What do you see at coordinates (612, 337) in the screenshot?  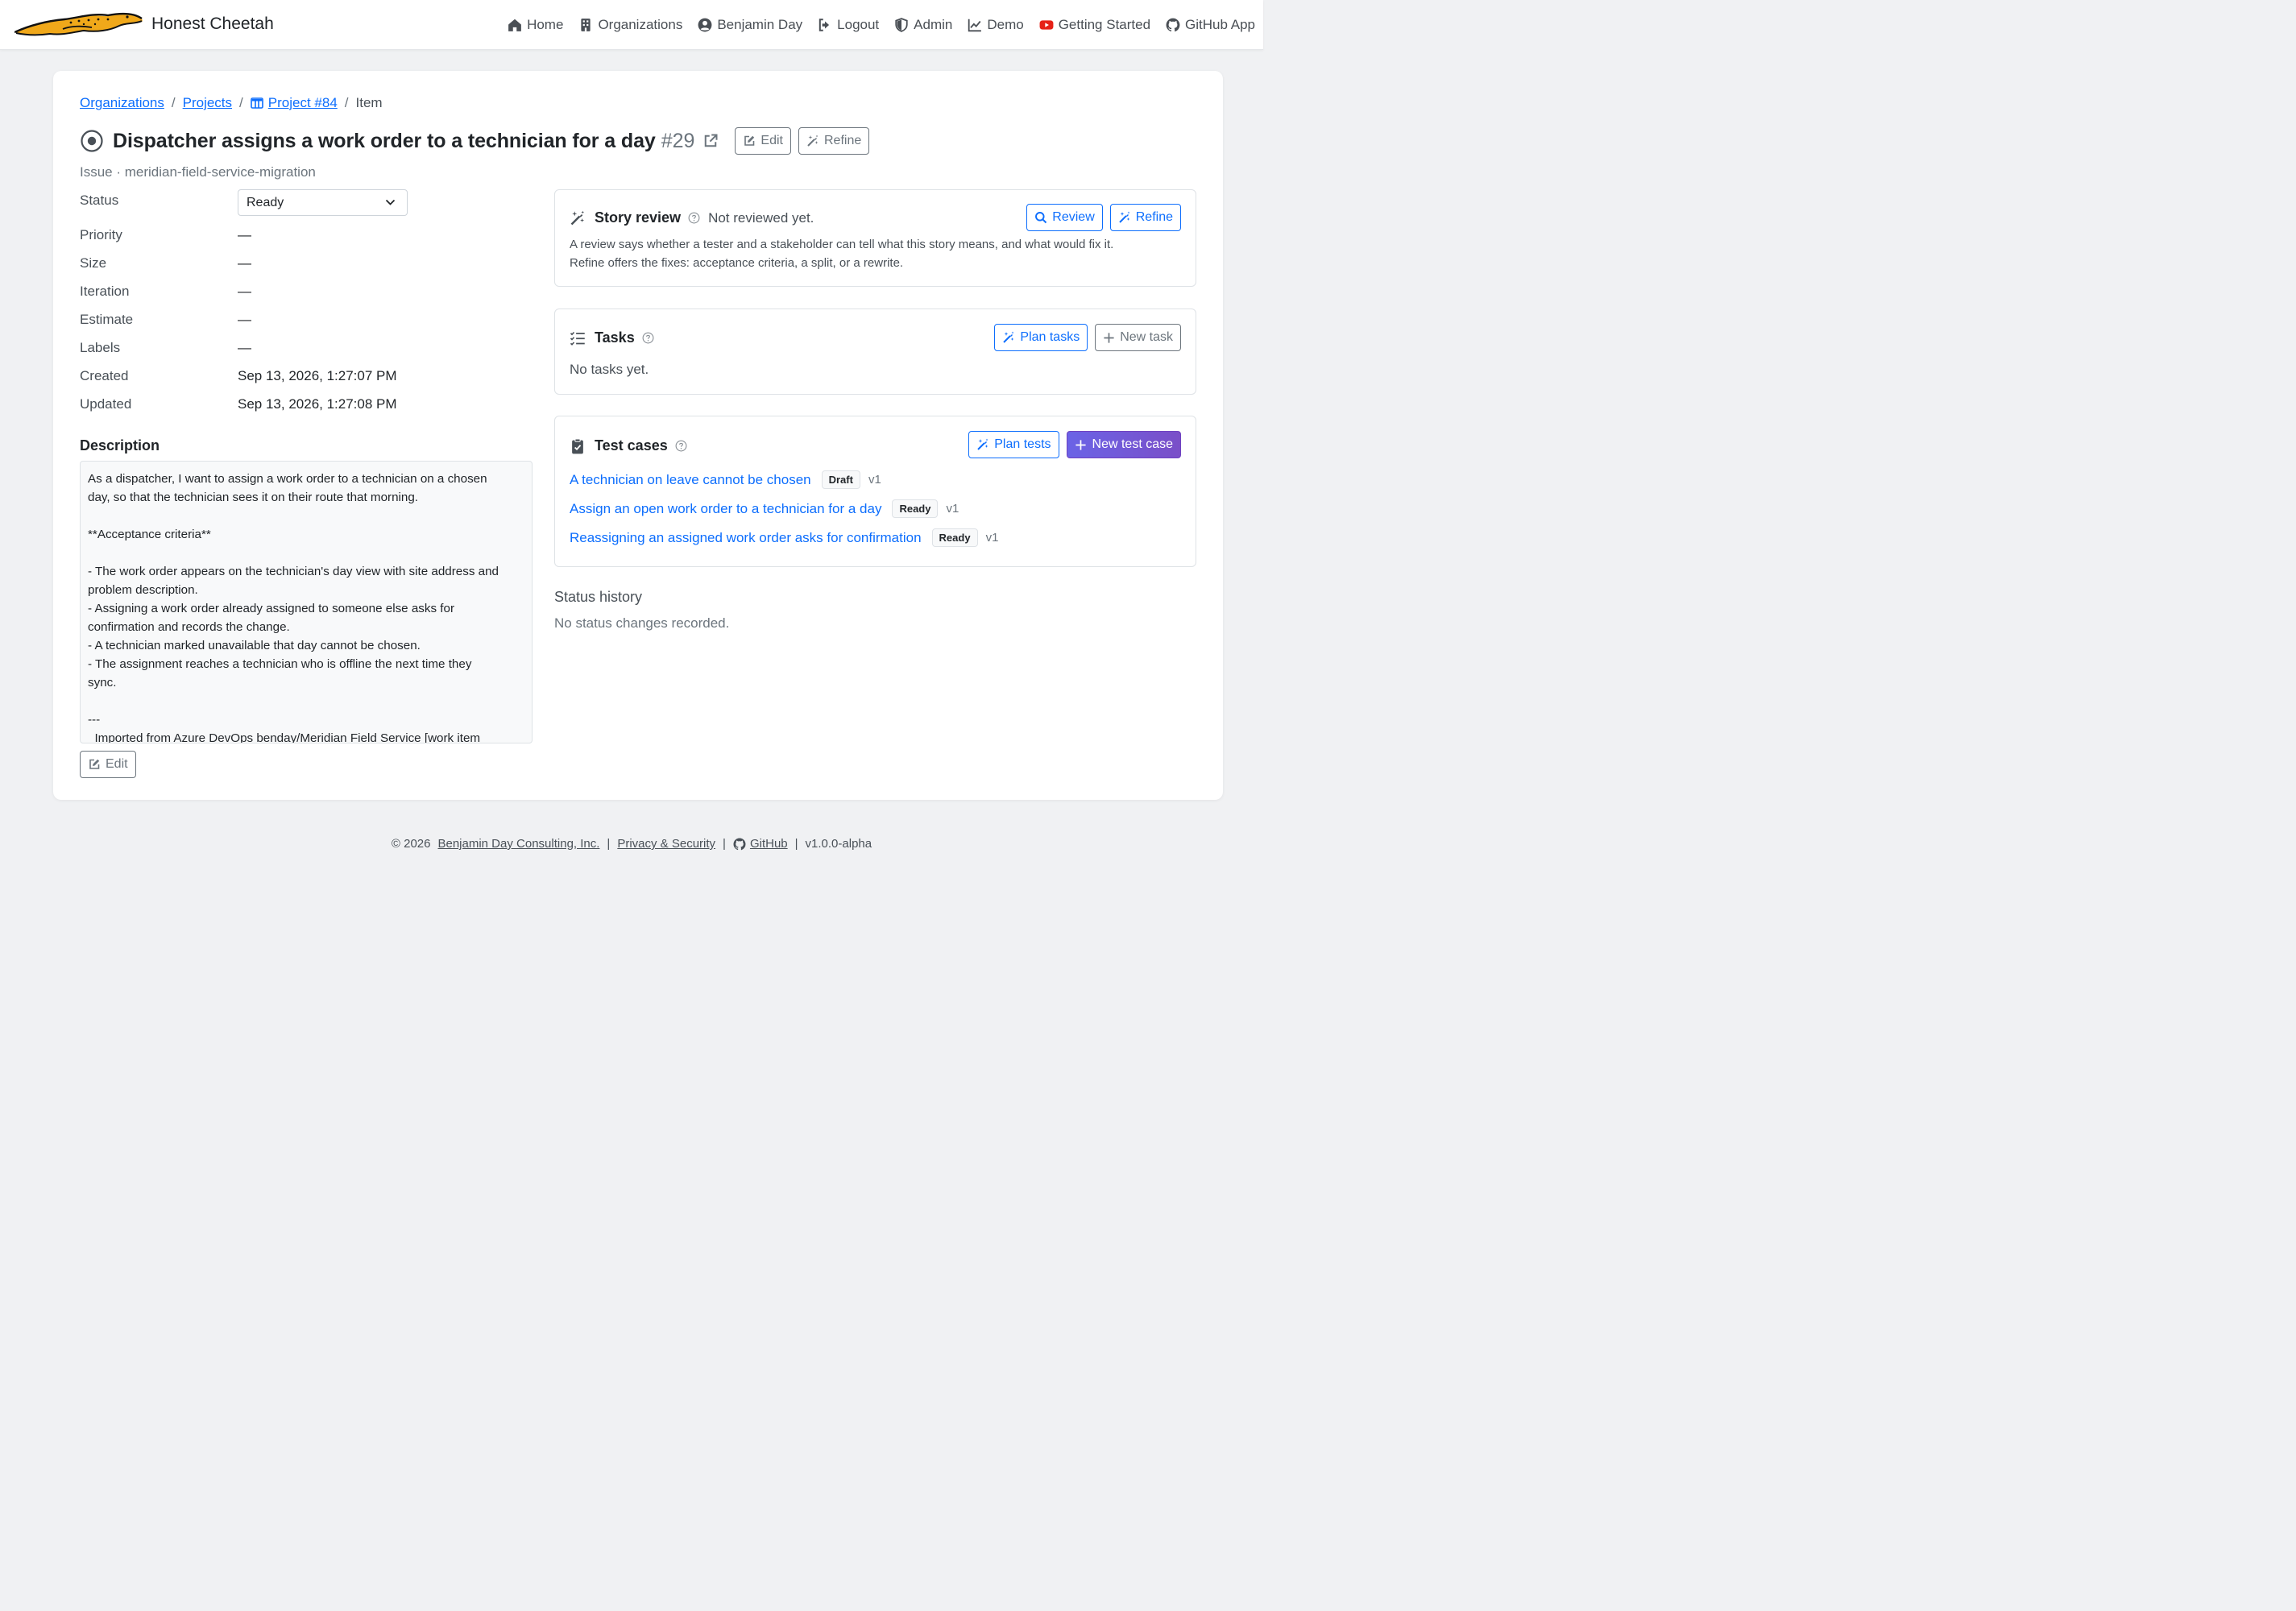 I see `tasks-header: Tasks` at bounding box center [612, 337].